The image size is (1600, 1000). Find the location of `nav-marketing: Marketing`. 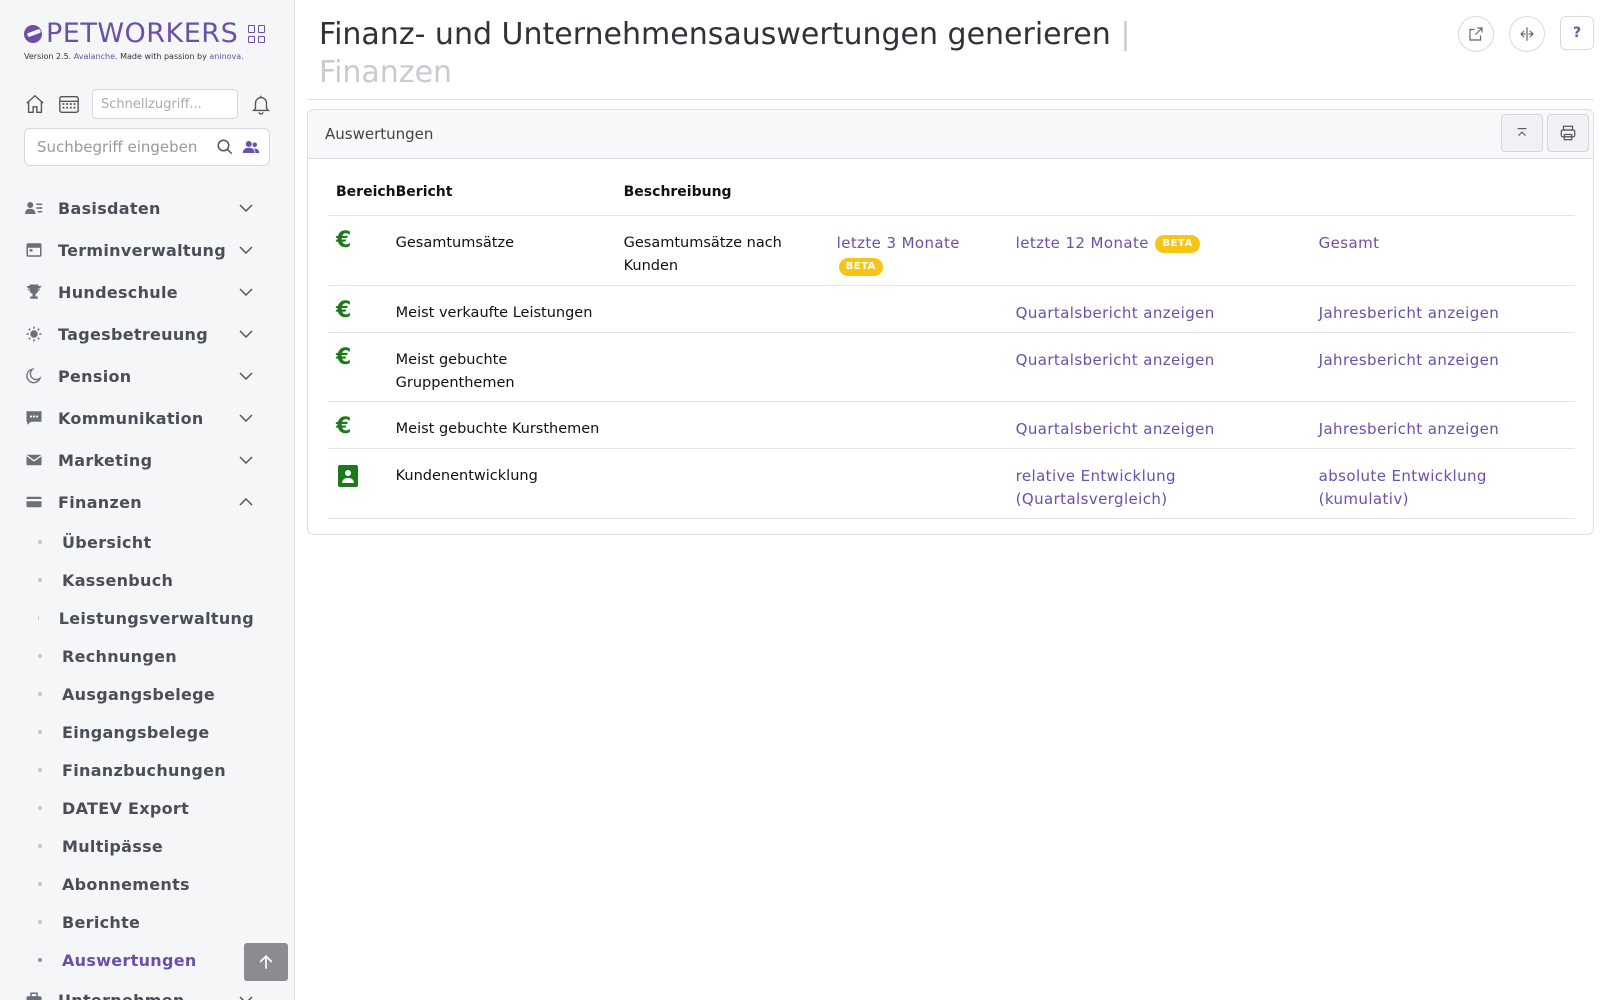

nav-marketing: Marketing is located at coordinates (139, 460).